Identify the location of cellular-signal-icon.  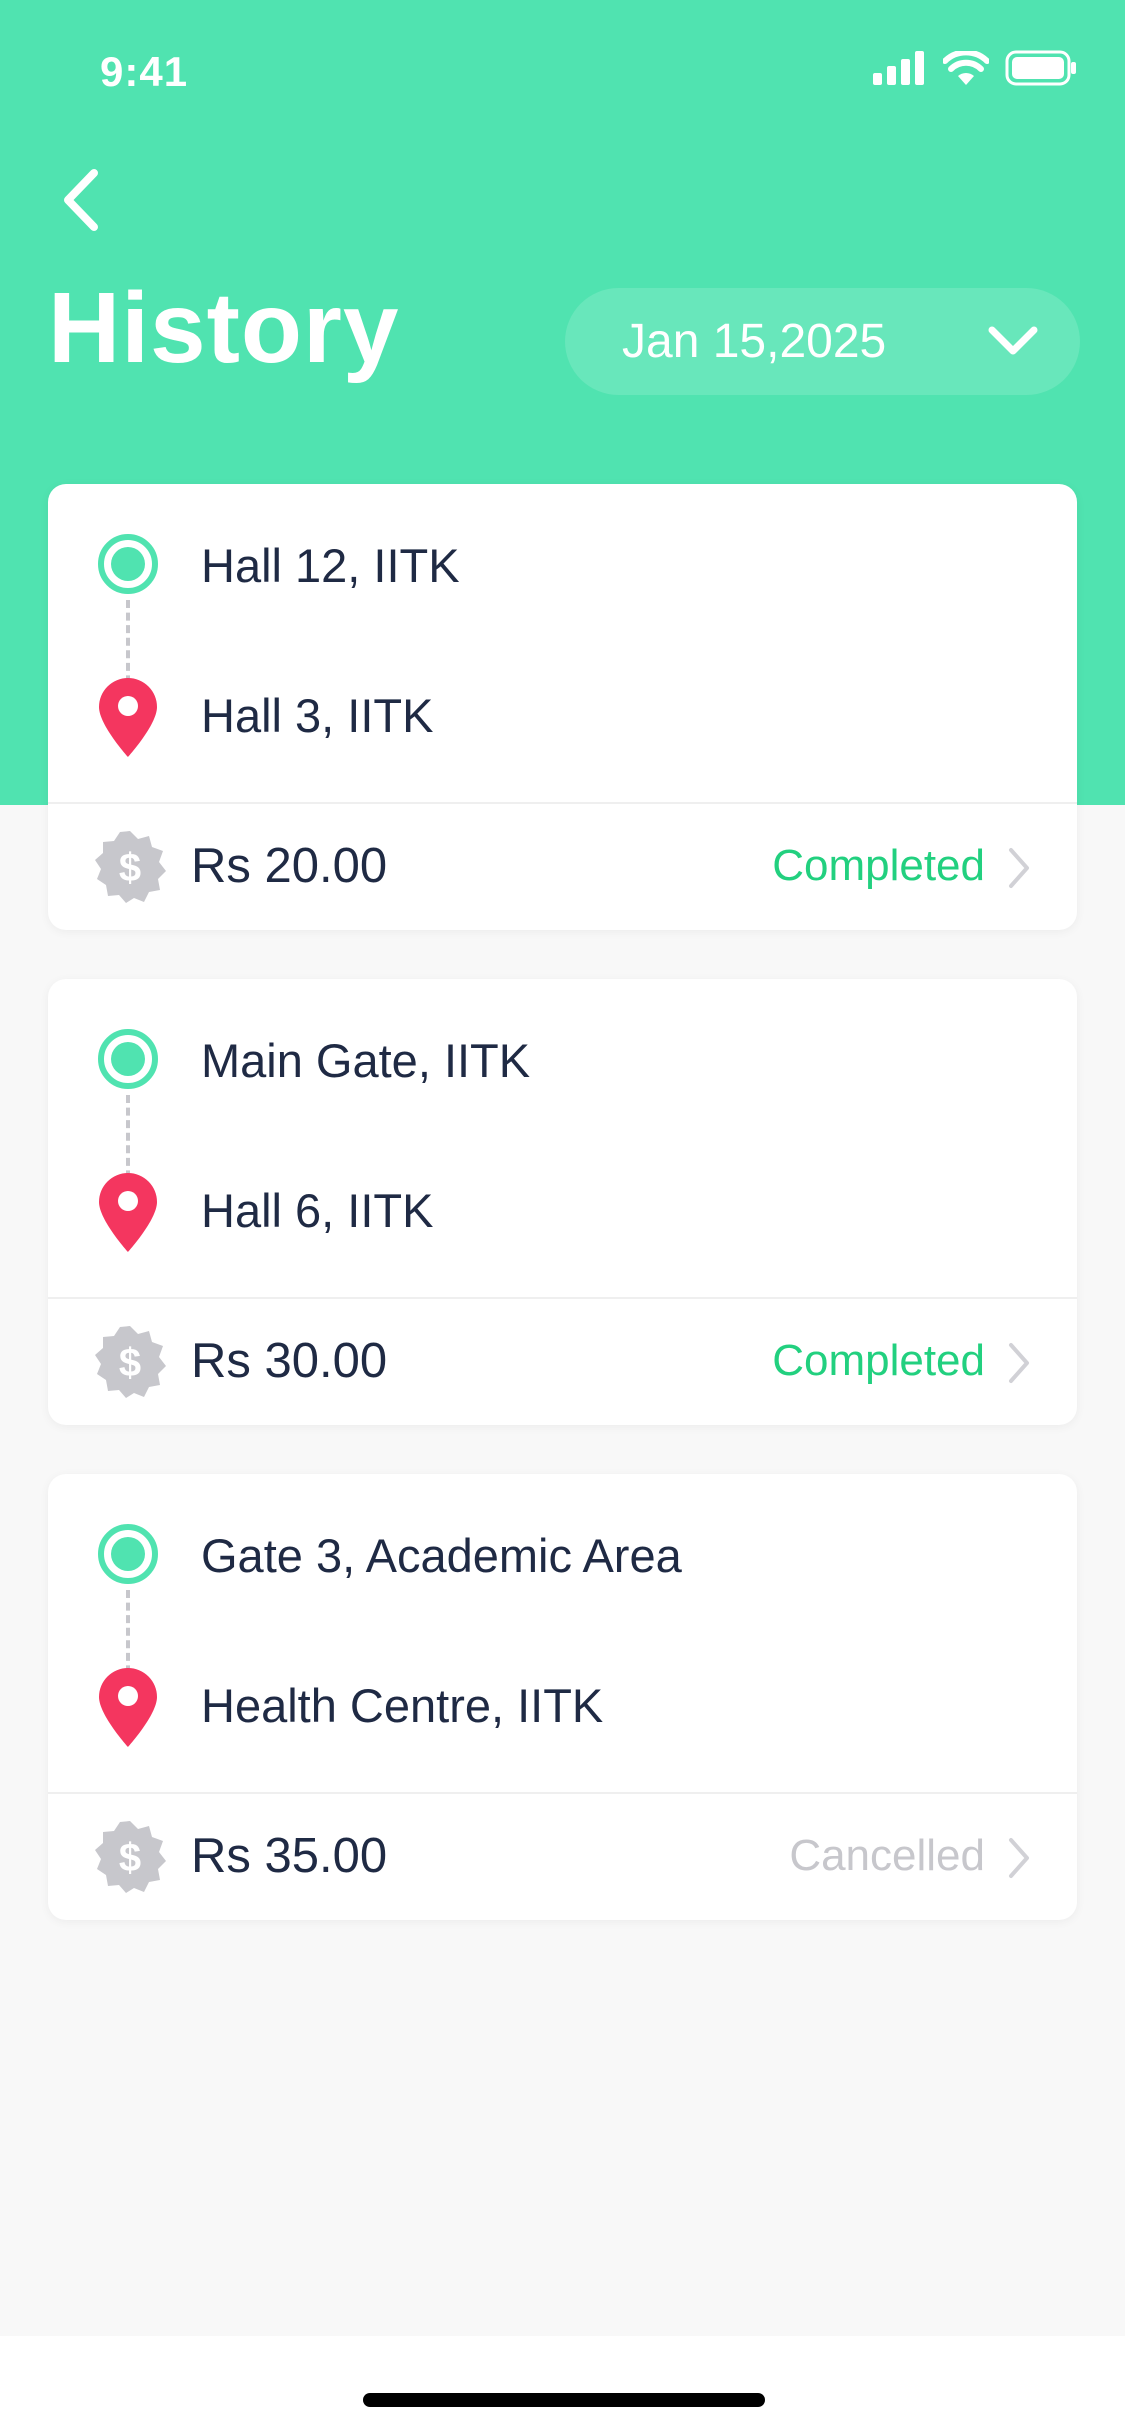
(898, 68).